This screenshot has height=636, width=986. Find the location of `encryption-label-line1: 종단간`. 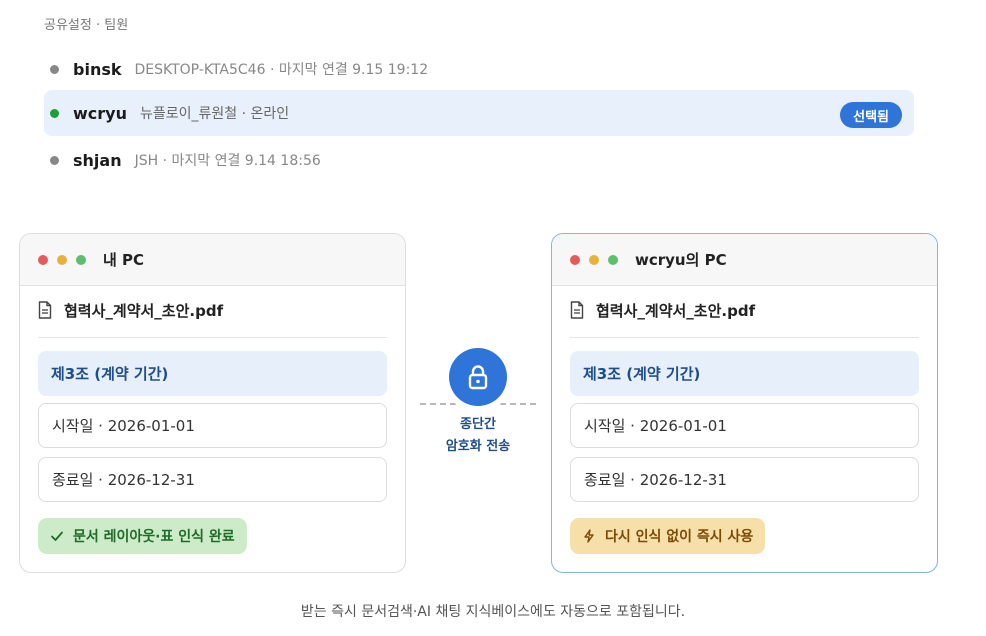

encryption-label-line1: 종단간 is located at coordinates (478, 424).